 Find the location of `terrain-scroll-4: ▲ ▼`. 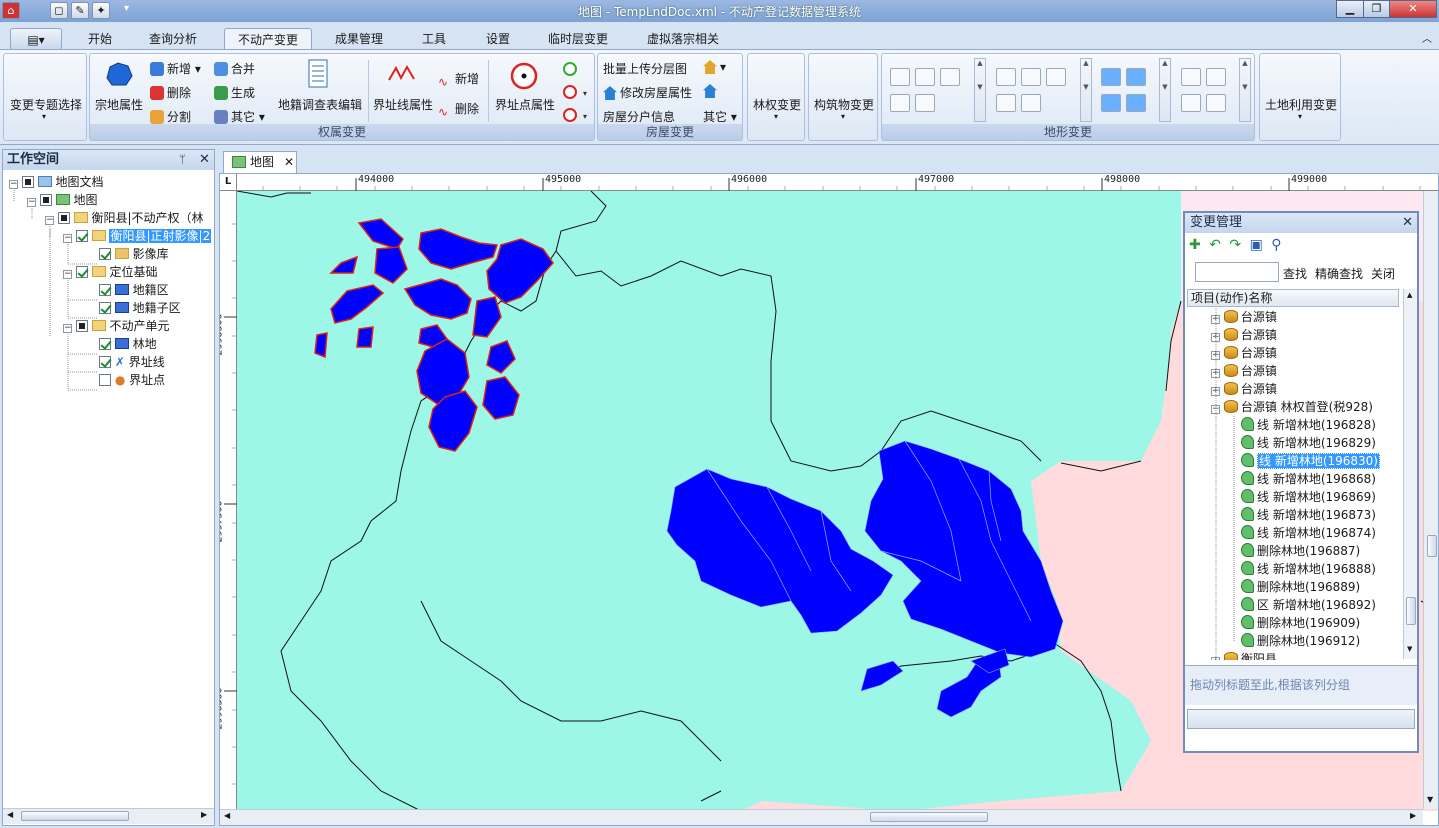

terrain-scroll-4: ▲ ▼ is located at coordinates (1245, 90).